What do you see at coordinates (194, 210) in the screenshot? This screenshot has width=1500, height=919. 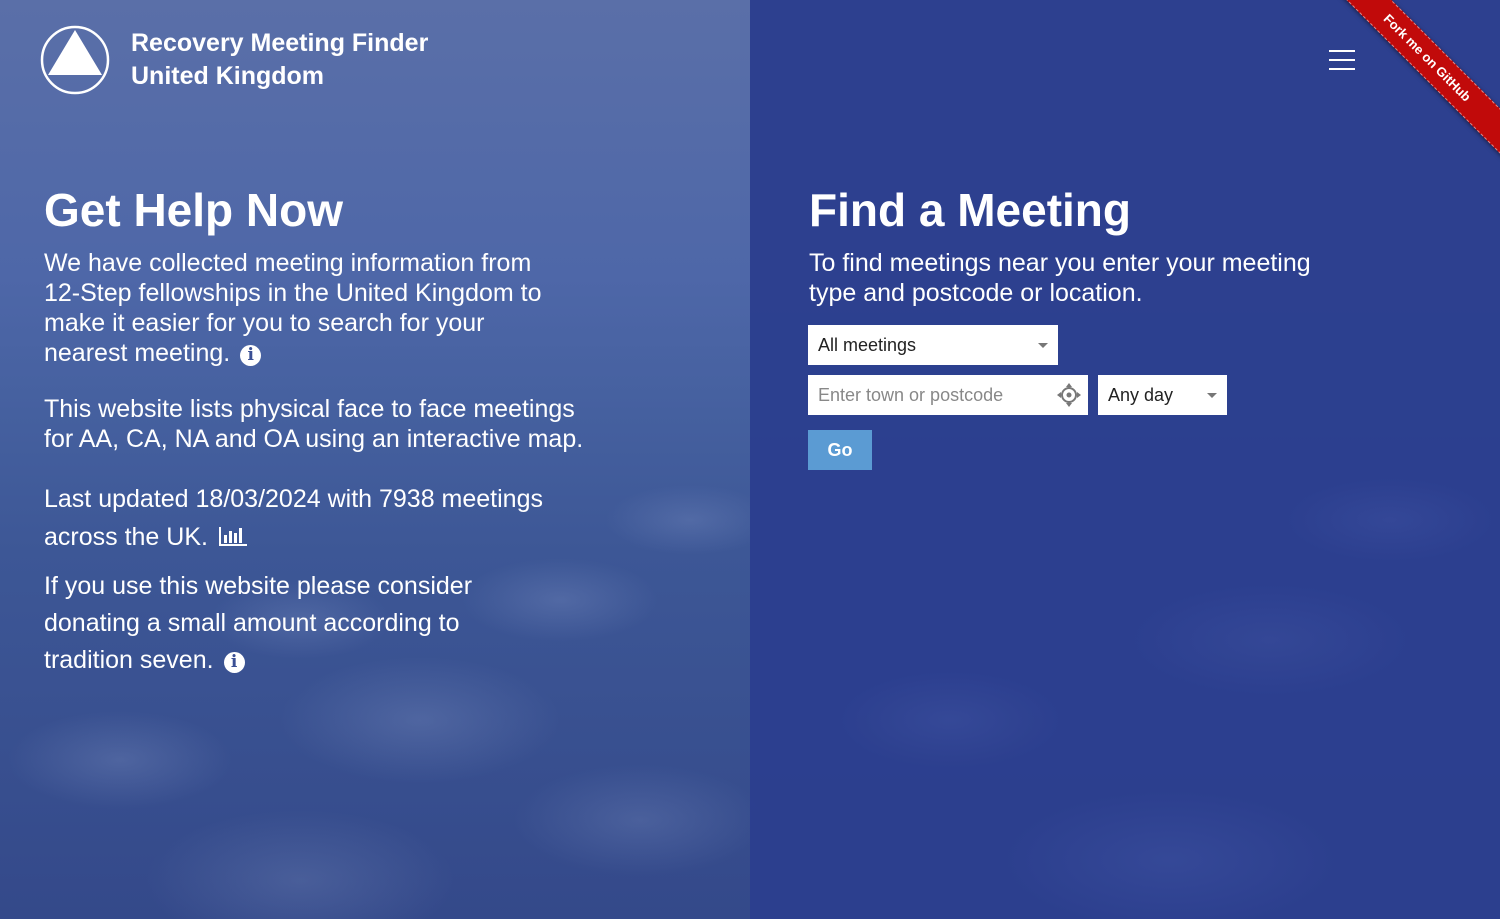 I see `get-help-heading: Get Help Now` at bounding box center [194, 210].